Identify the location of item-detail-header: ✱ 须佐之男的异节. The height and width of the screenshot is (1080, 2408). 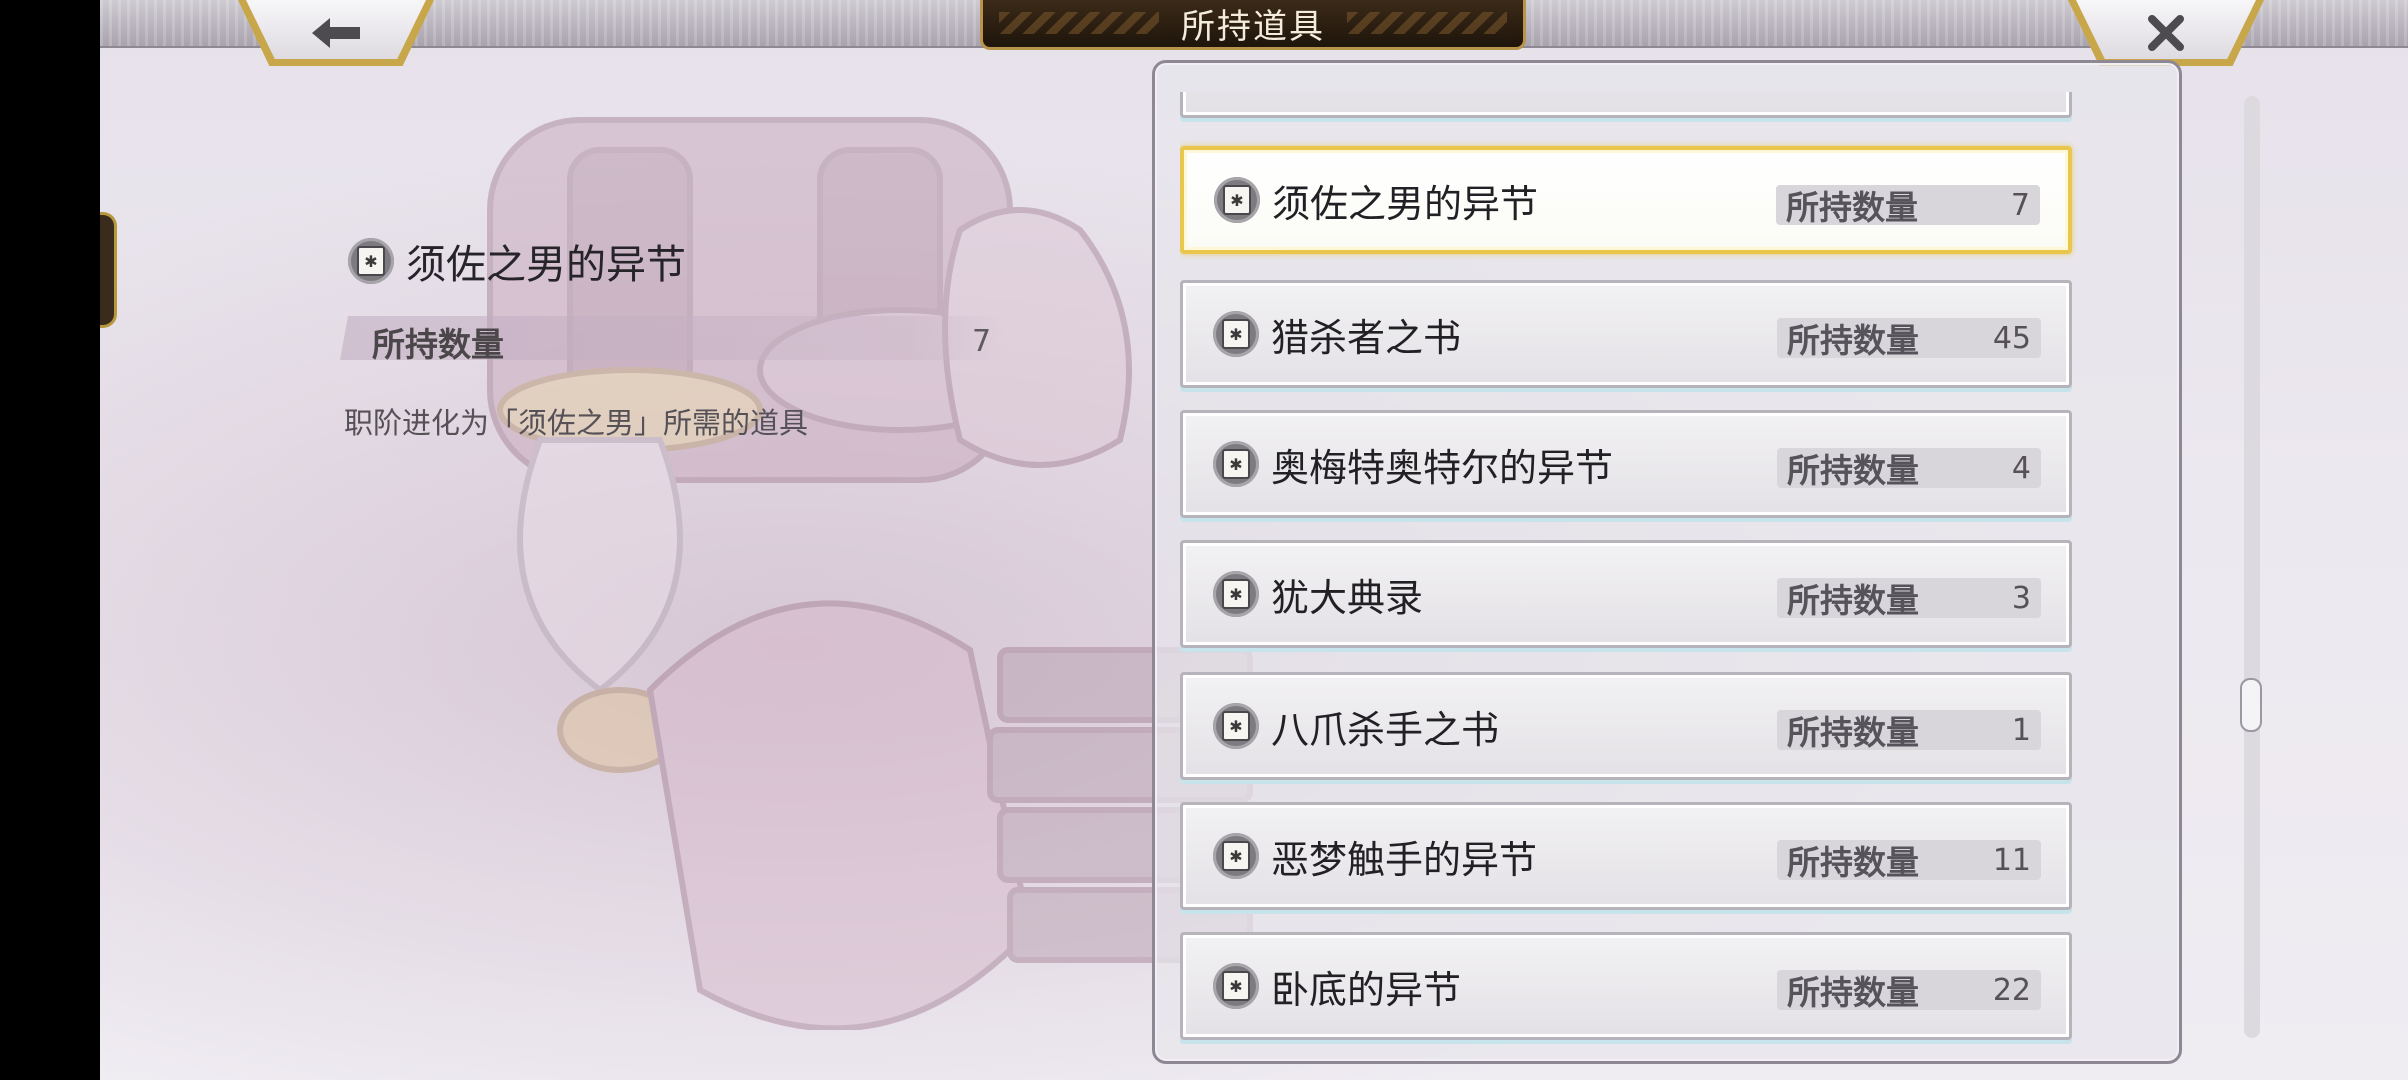
(517, 261).